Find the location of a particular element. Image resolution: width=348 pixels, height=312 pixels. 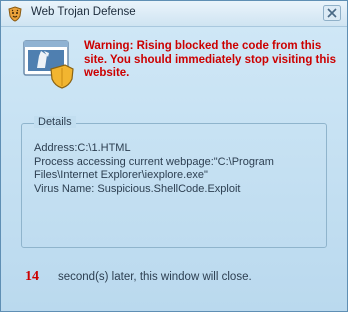

details-legend: Details is located at coordinates (55, 122).